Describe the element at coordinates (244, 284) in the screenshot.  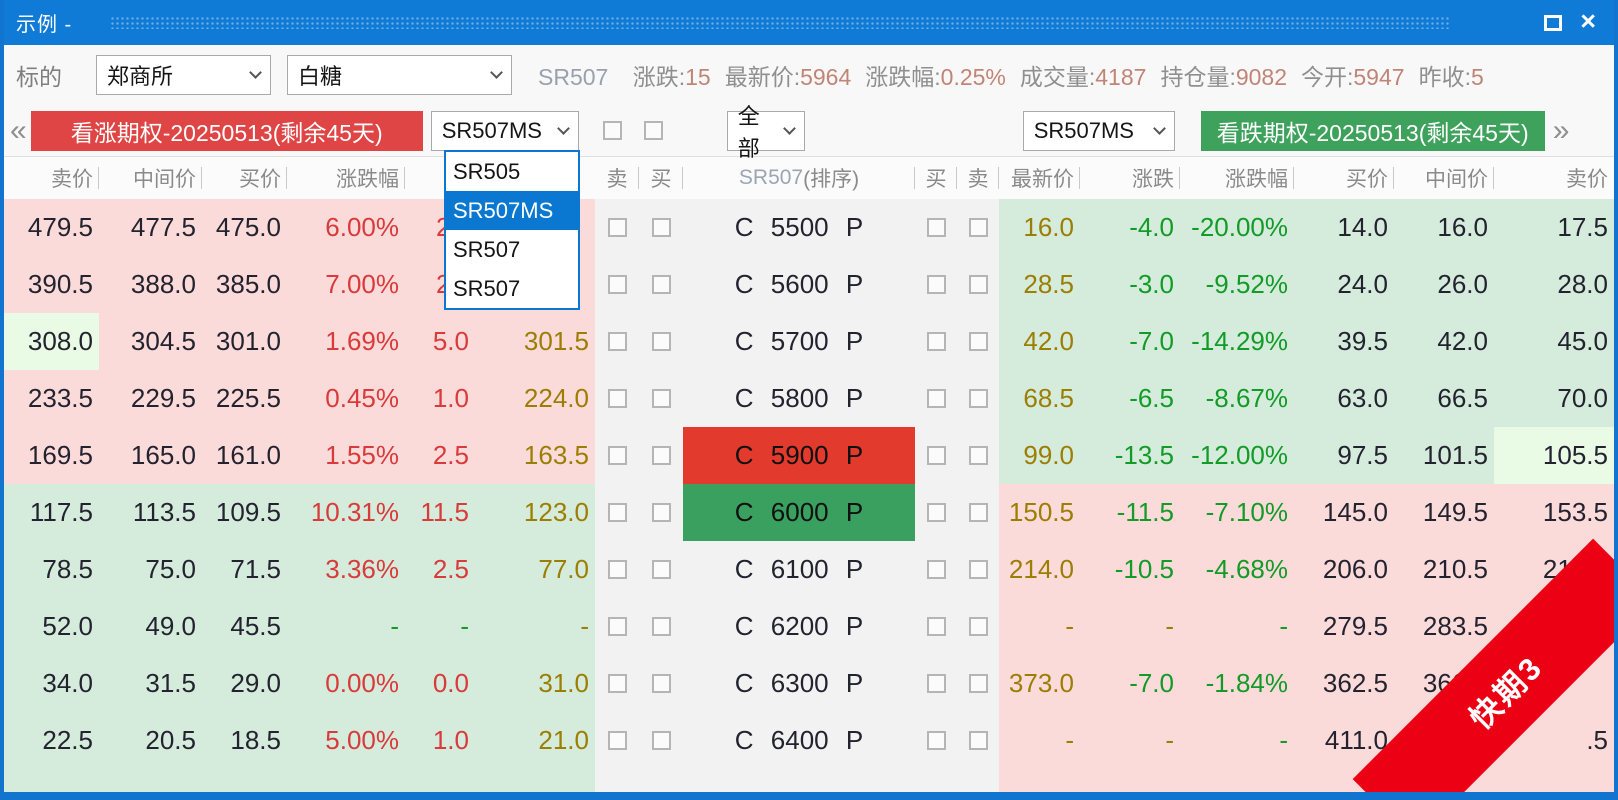
I see `call-buy-price: 385.0` at that location.